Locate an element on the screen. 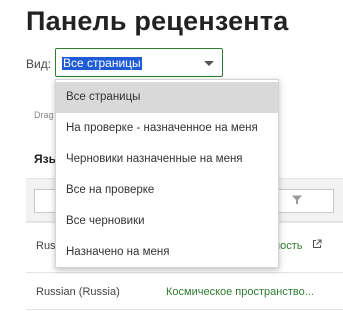 The width and height of the screenshot is (343, 321). dropdown-option-all-drafts: Все черновики is located at coordinates (167, 221).